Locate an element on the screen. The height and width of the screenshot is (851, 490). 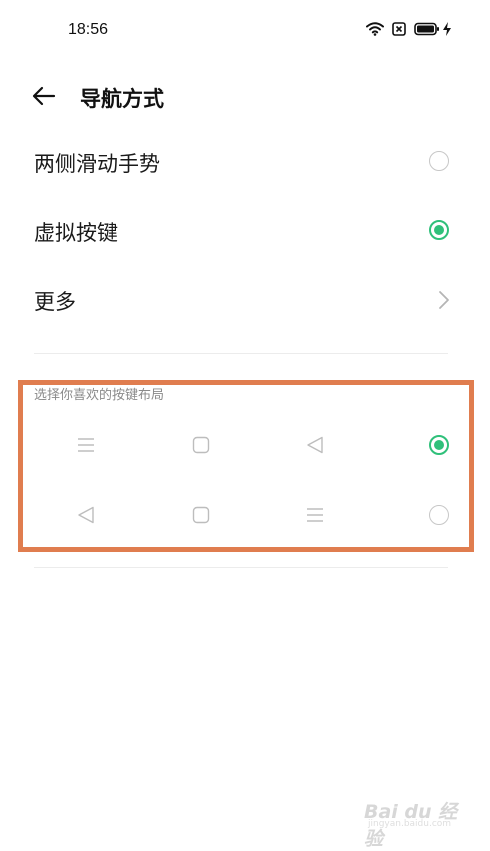
back-button is located at coordinates (44, 96).